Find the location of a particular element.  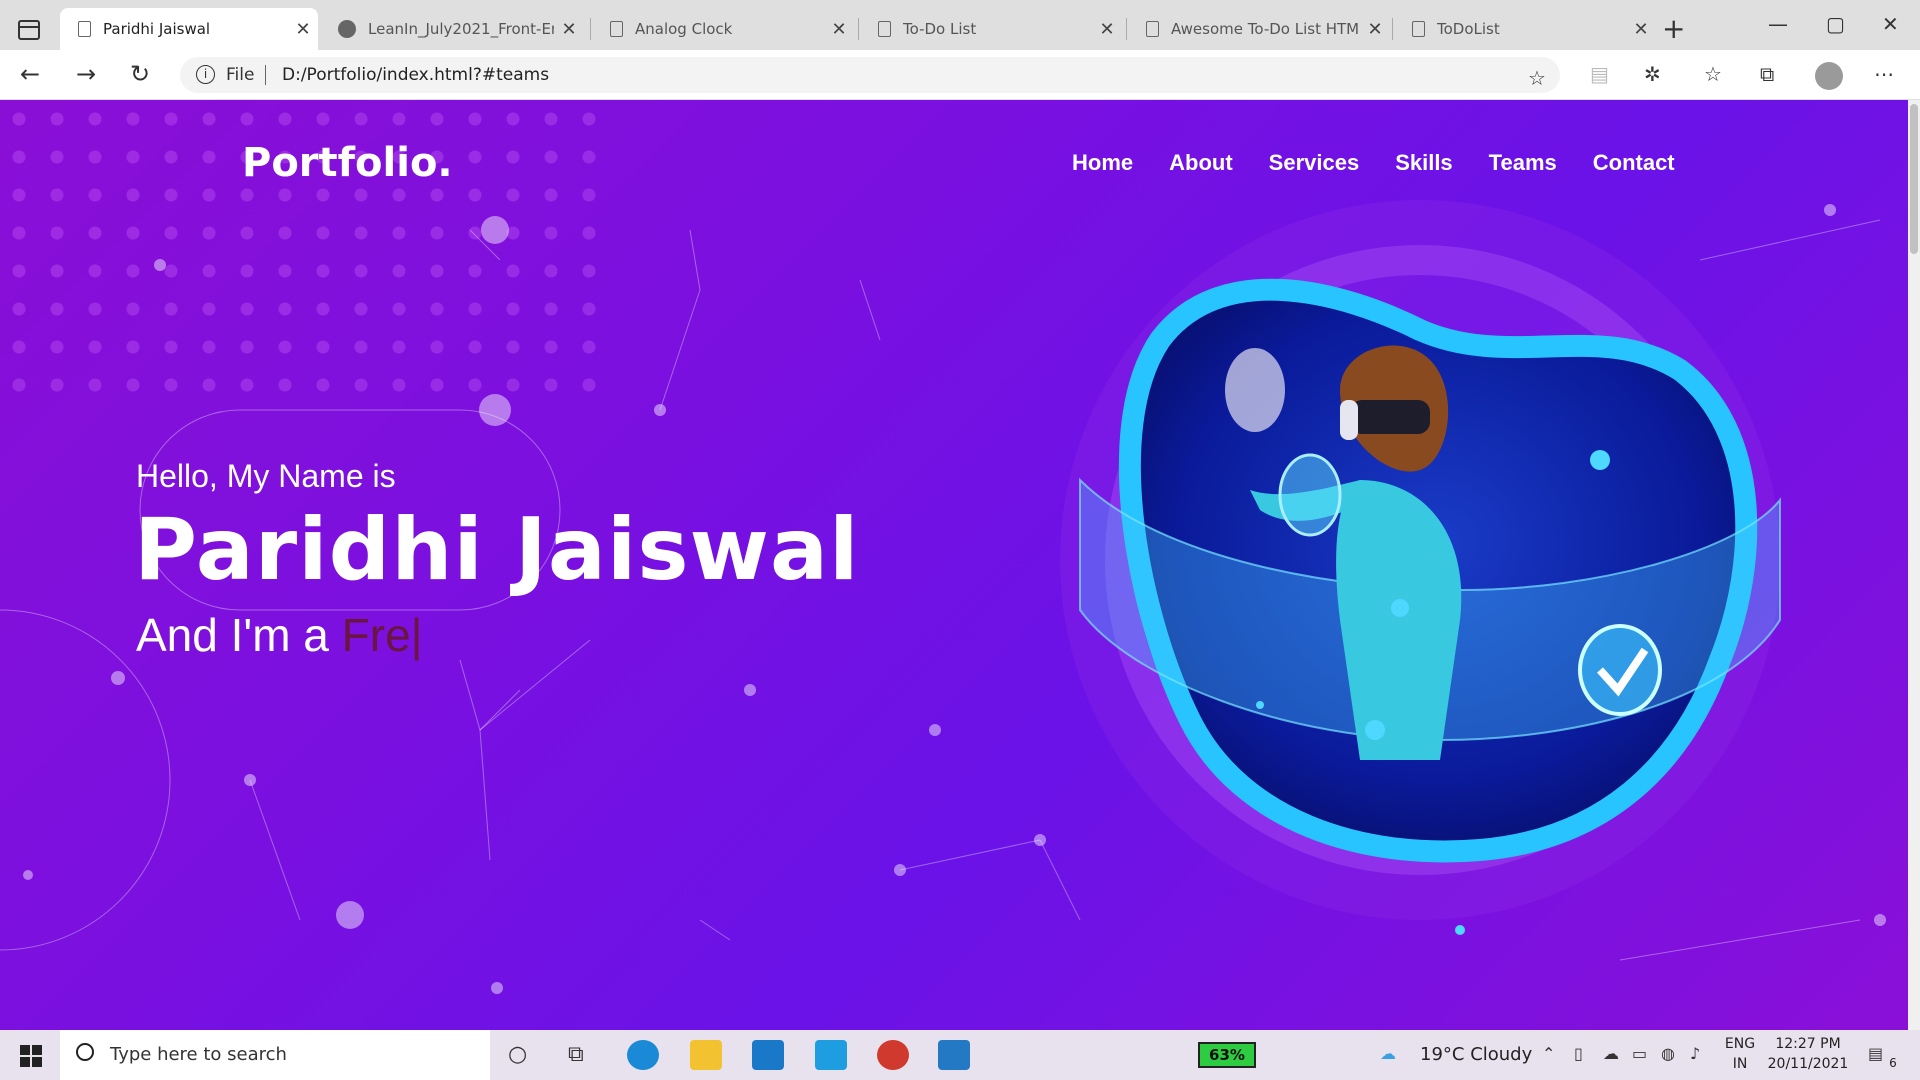

network-globe-icon: ◍ is located at coordinates (1668, 1053).